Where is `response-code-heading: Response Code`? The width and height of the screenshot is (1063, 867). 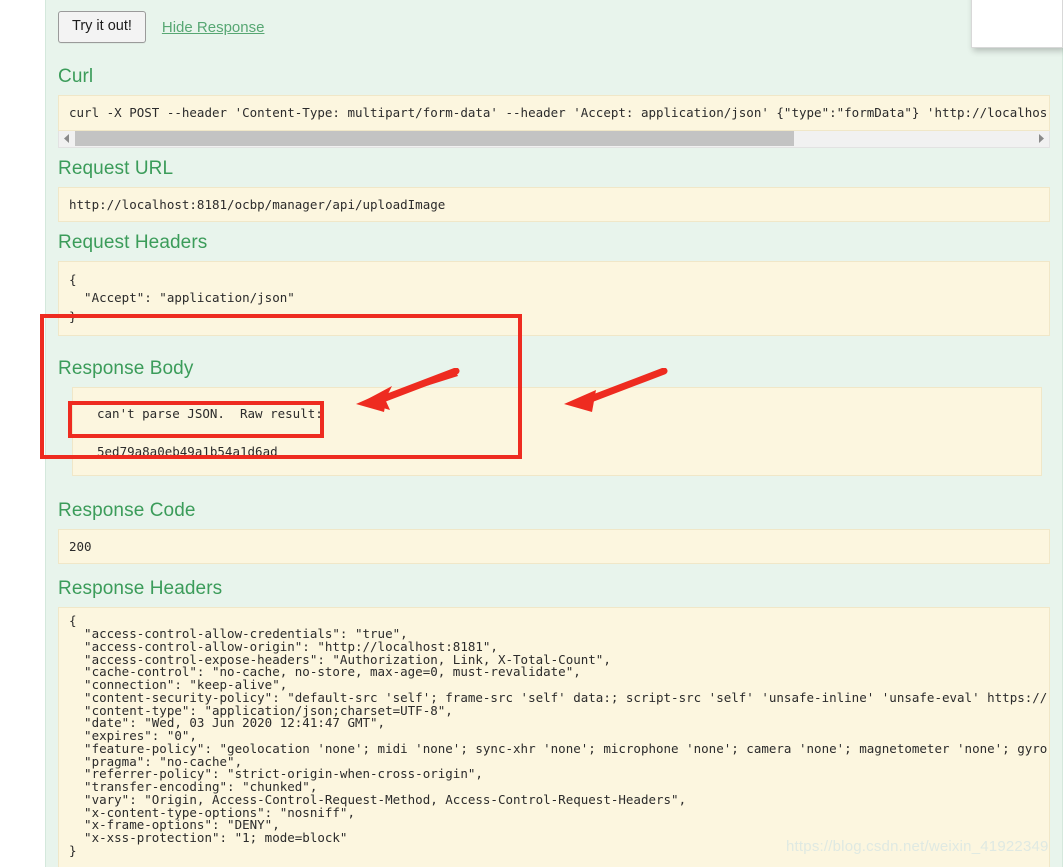
response-code-heading: Response Code is located at coordinates (127, 510).